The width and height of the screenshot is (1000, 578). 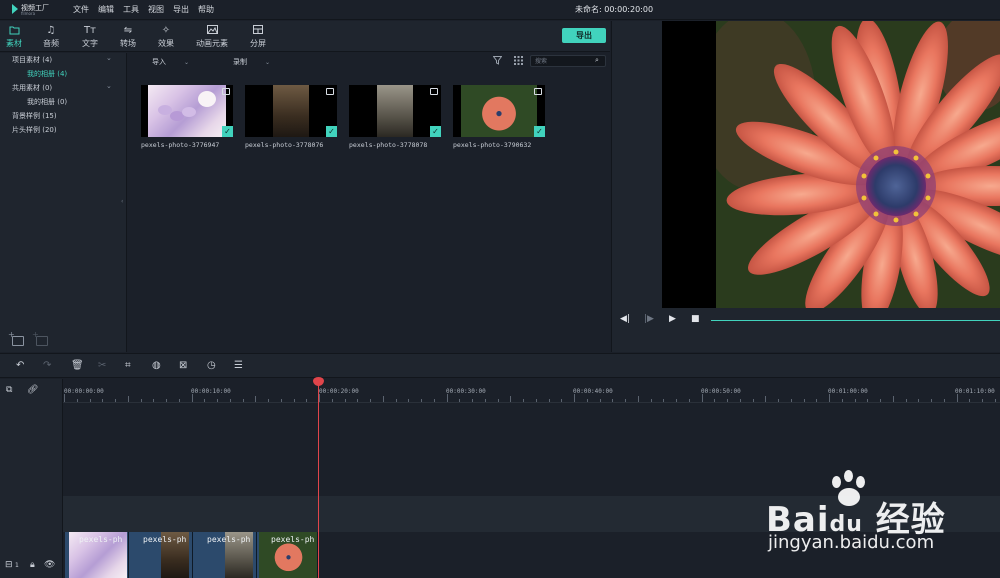 I want to click on search-icon: ⌕, so click(x=597, y=60).